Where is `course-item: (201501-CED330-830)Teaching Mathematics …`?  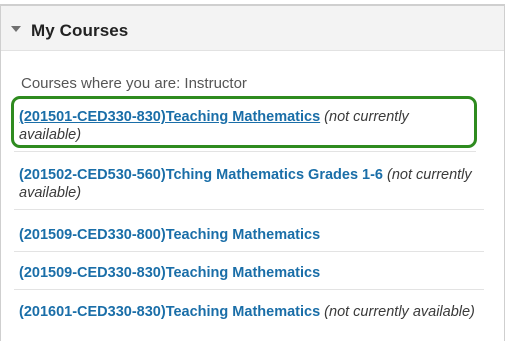 course-item: (201501-CED330-830)Teaching Mathematics … is located at coordinates (244, 130).